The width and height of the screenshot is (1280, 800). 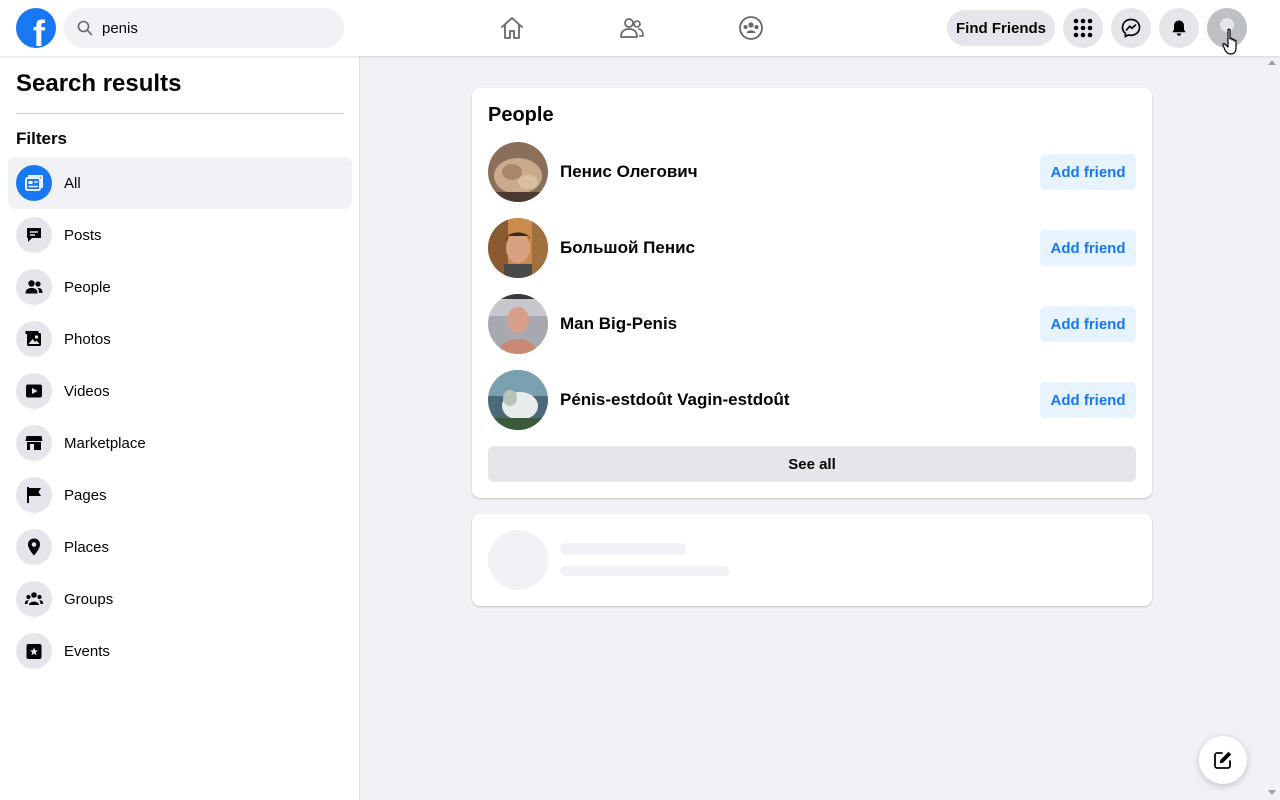 I want to click on friends-tab, so click(x=632, y=28).